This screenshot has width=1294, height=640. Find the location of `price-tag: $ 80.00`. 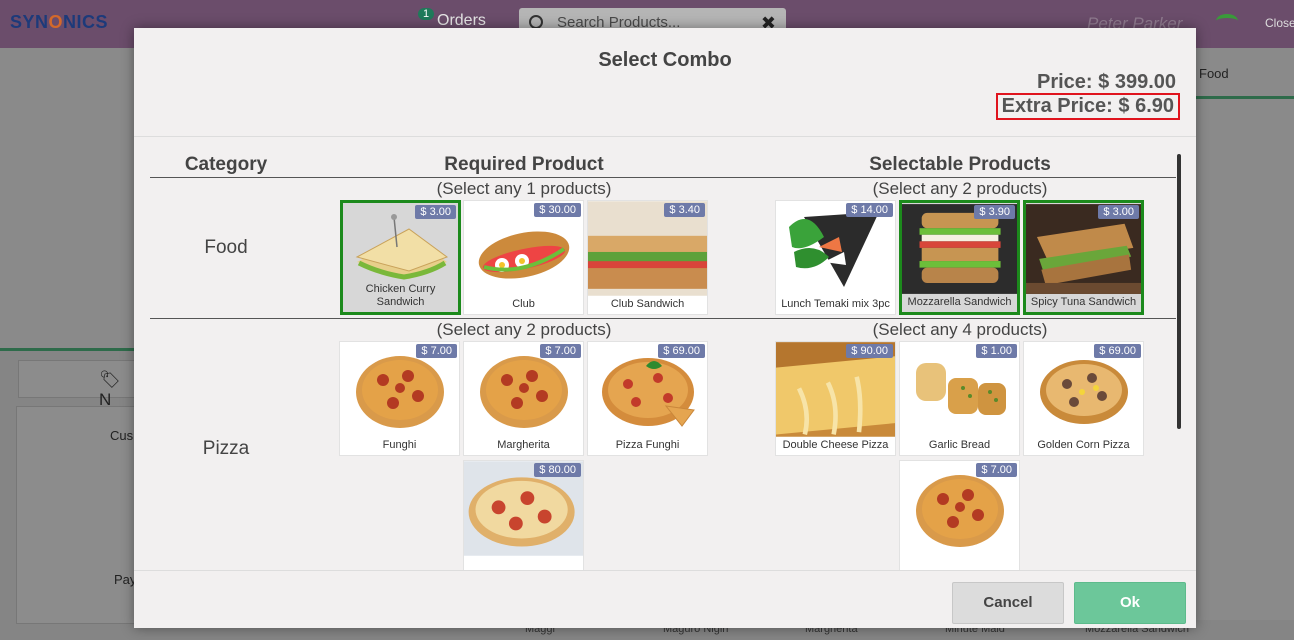

price-tag: $ 80.00 is located at coordinates (557, 470).